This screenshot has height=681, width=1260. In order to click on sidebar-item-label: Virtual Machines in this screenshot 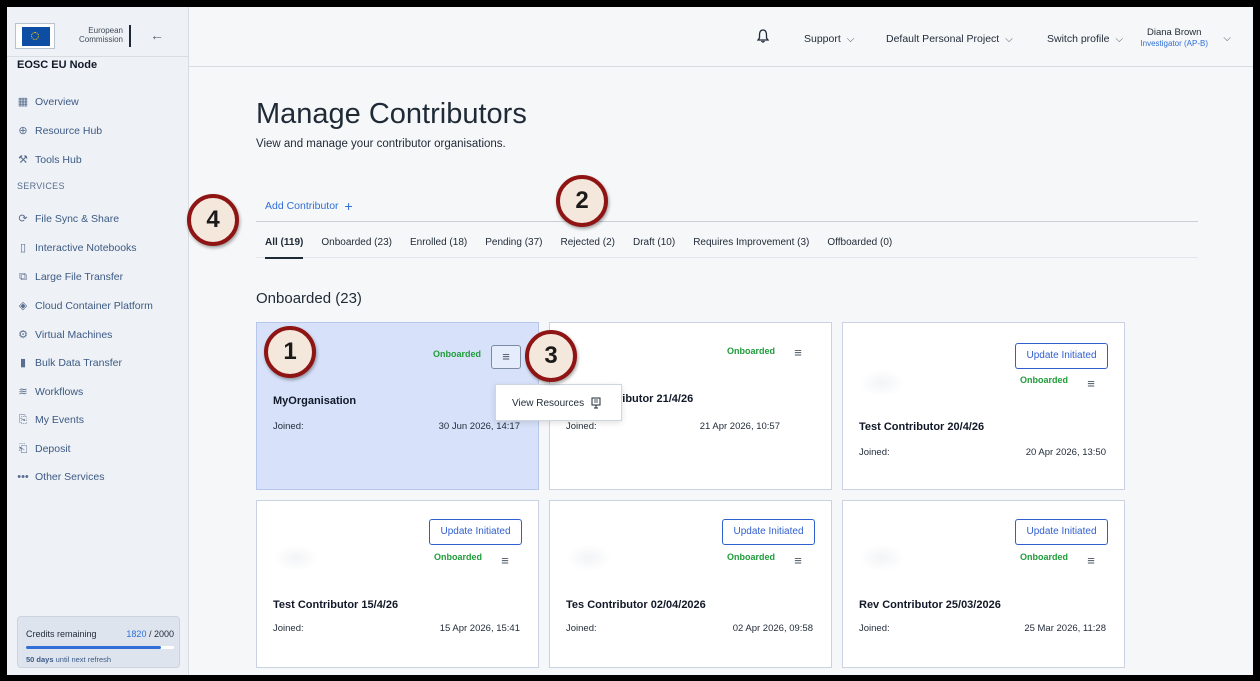, I will do `click(74, 335)`.